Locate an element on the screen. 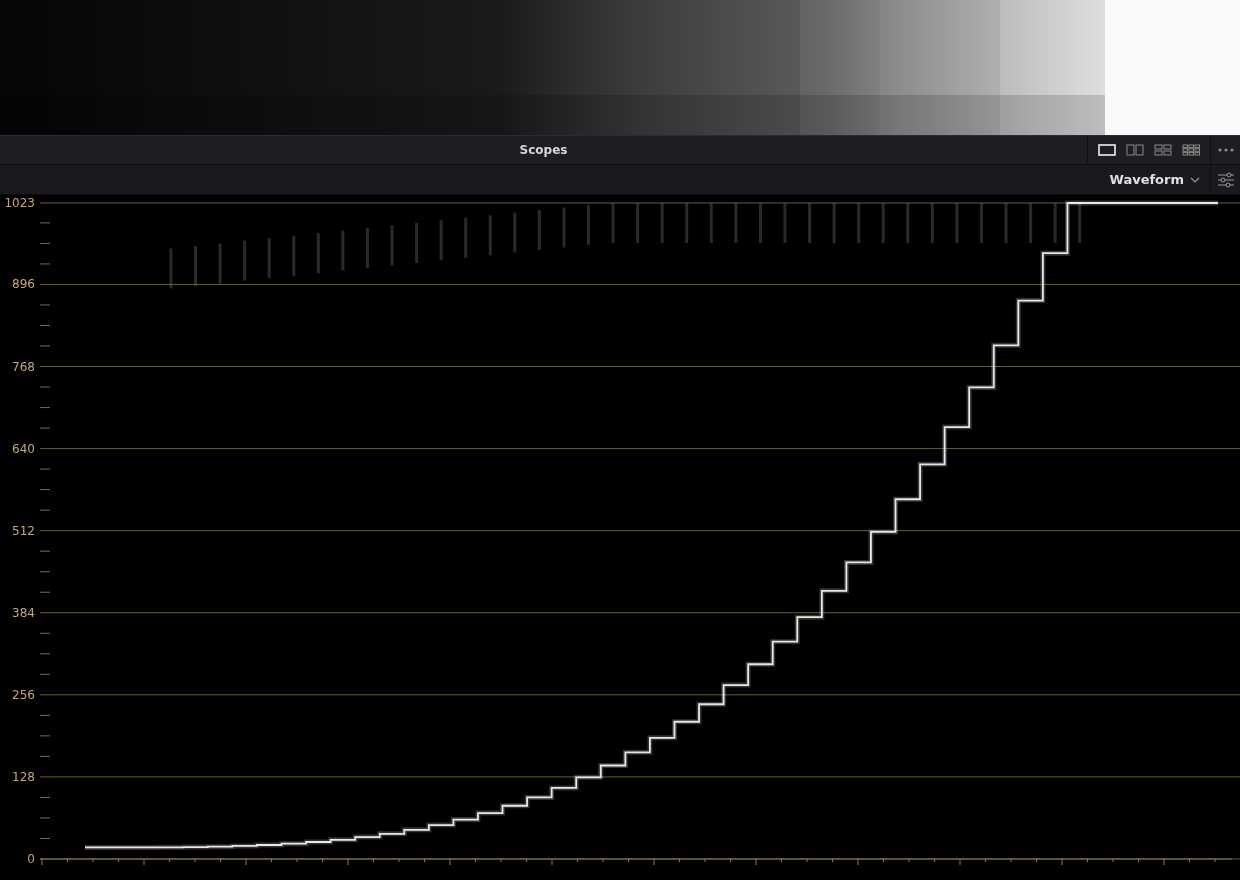  axis-label: 768 is located at coordinates (23, 366).